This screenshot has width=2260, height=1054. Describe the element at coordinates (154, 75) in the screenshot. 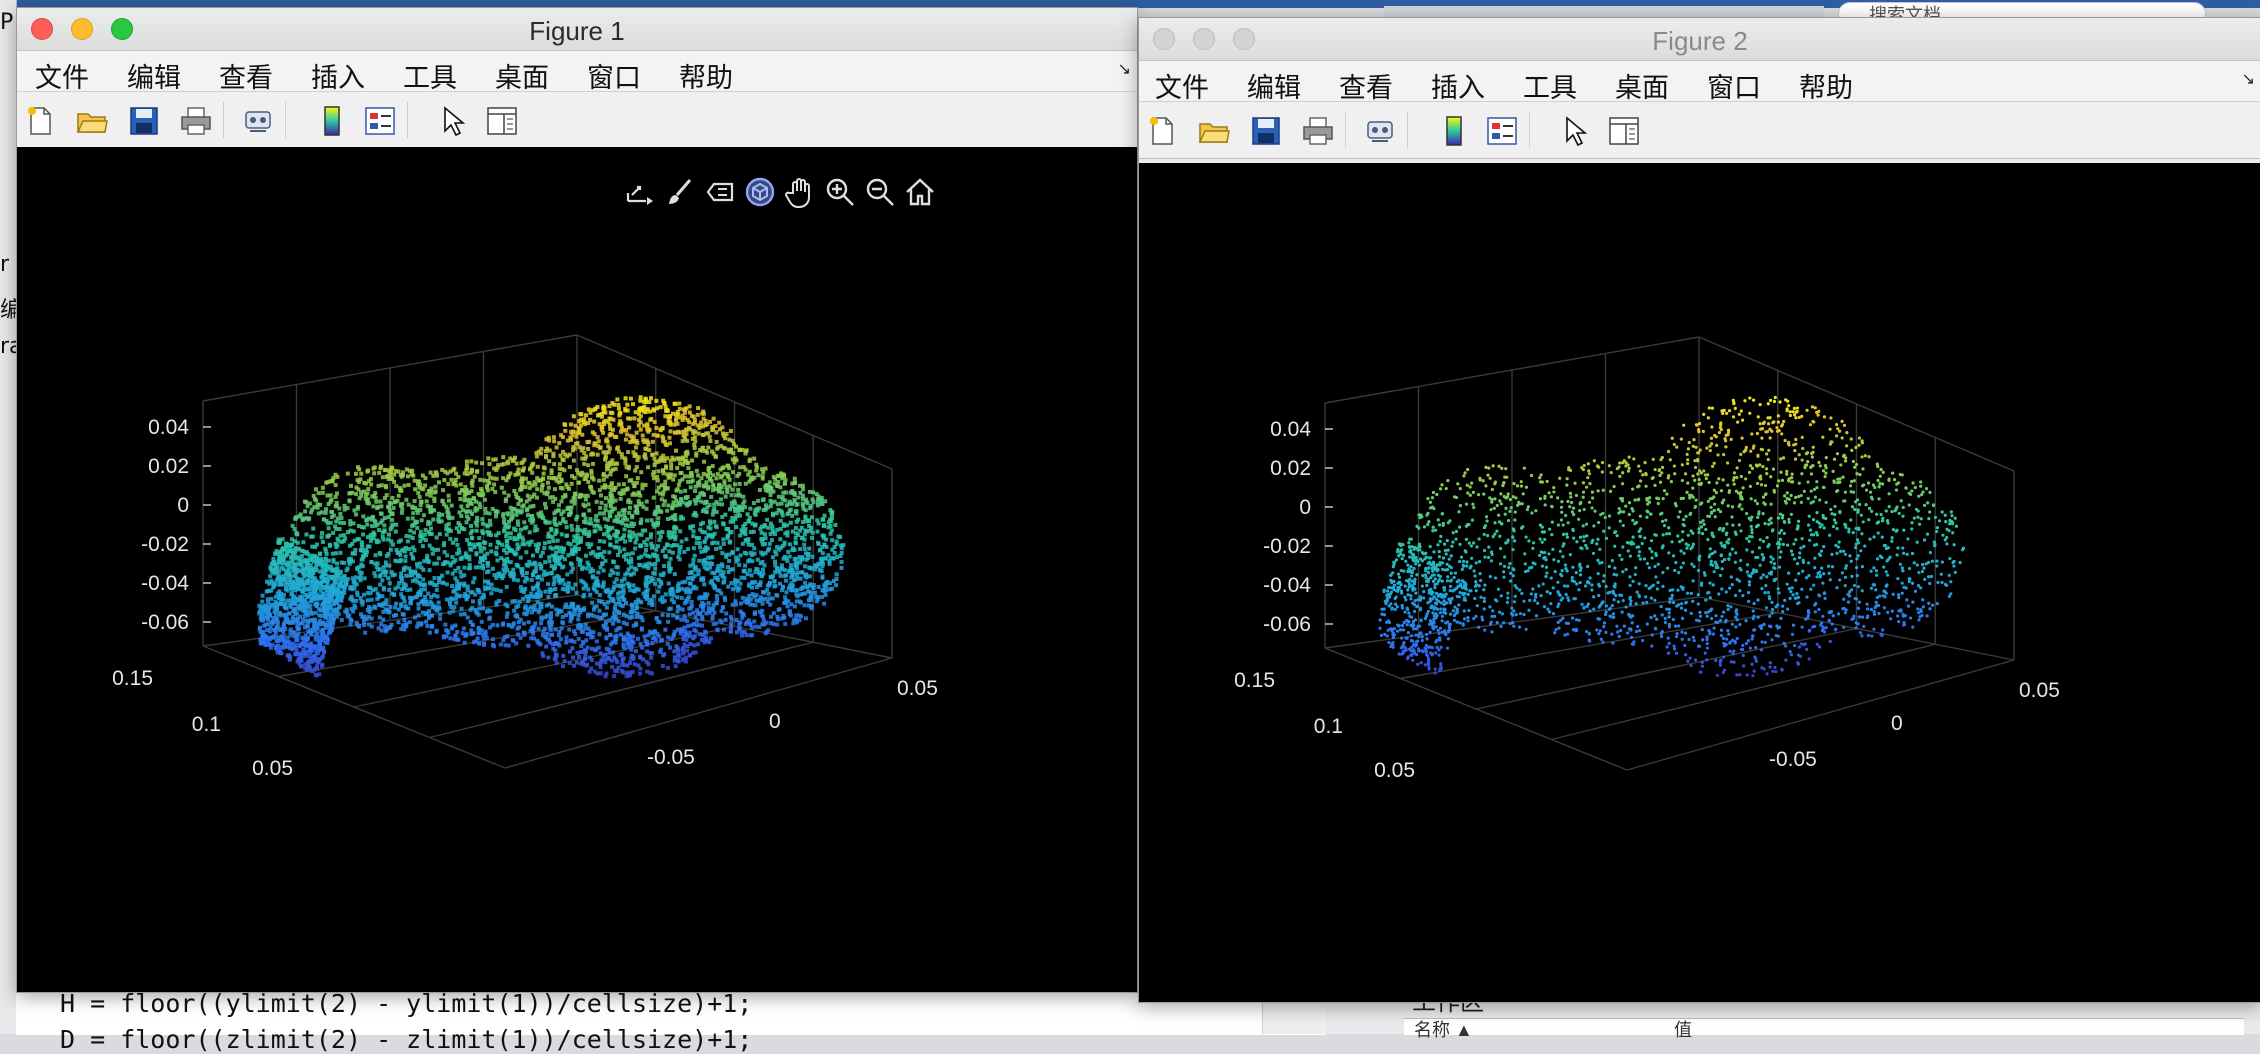

I see `menu-edit: 编辑` at that location.